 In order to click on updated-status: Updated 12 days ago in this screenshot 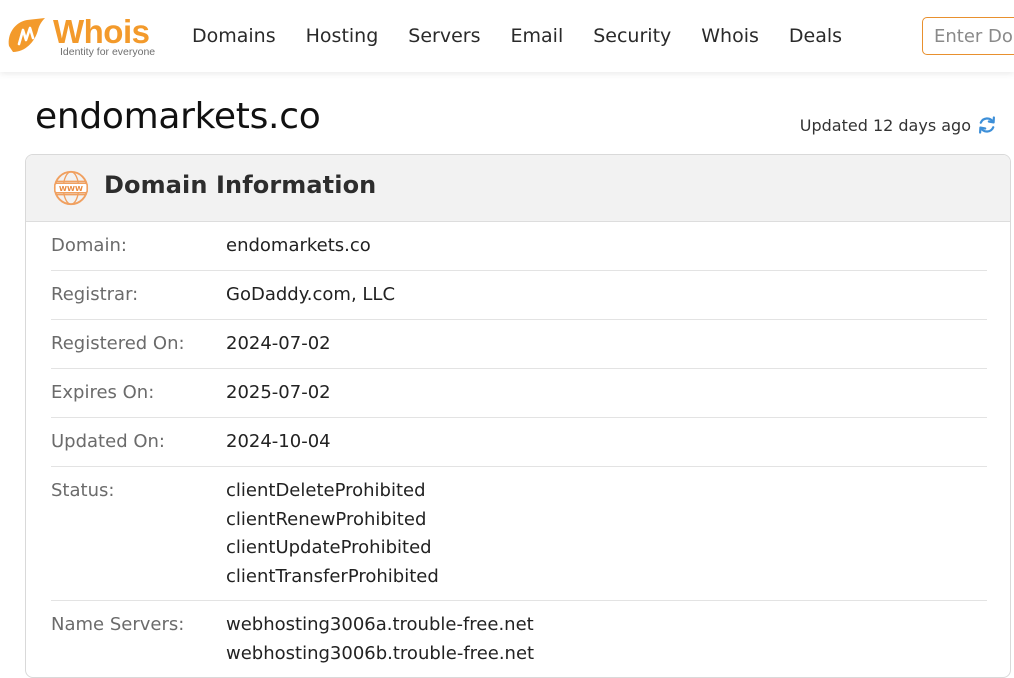, I will do `click(899, 125)`.